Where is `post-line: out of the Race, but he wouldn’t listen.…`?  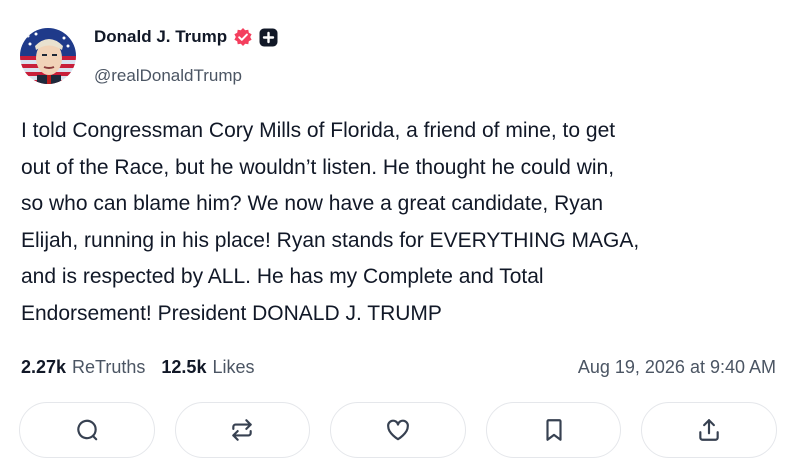
post-line: out of the Race, but he wouldn’t listen.… is located at coordinates (318, 167).